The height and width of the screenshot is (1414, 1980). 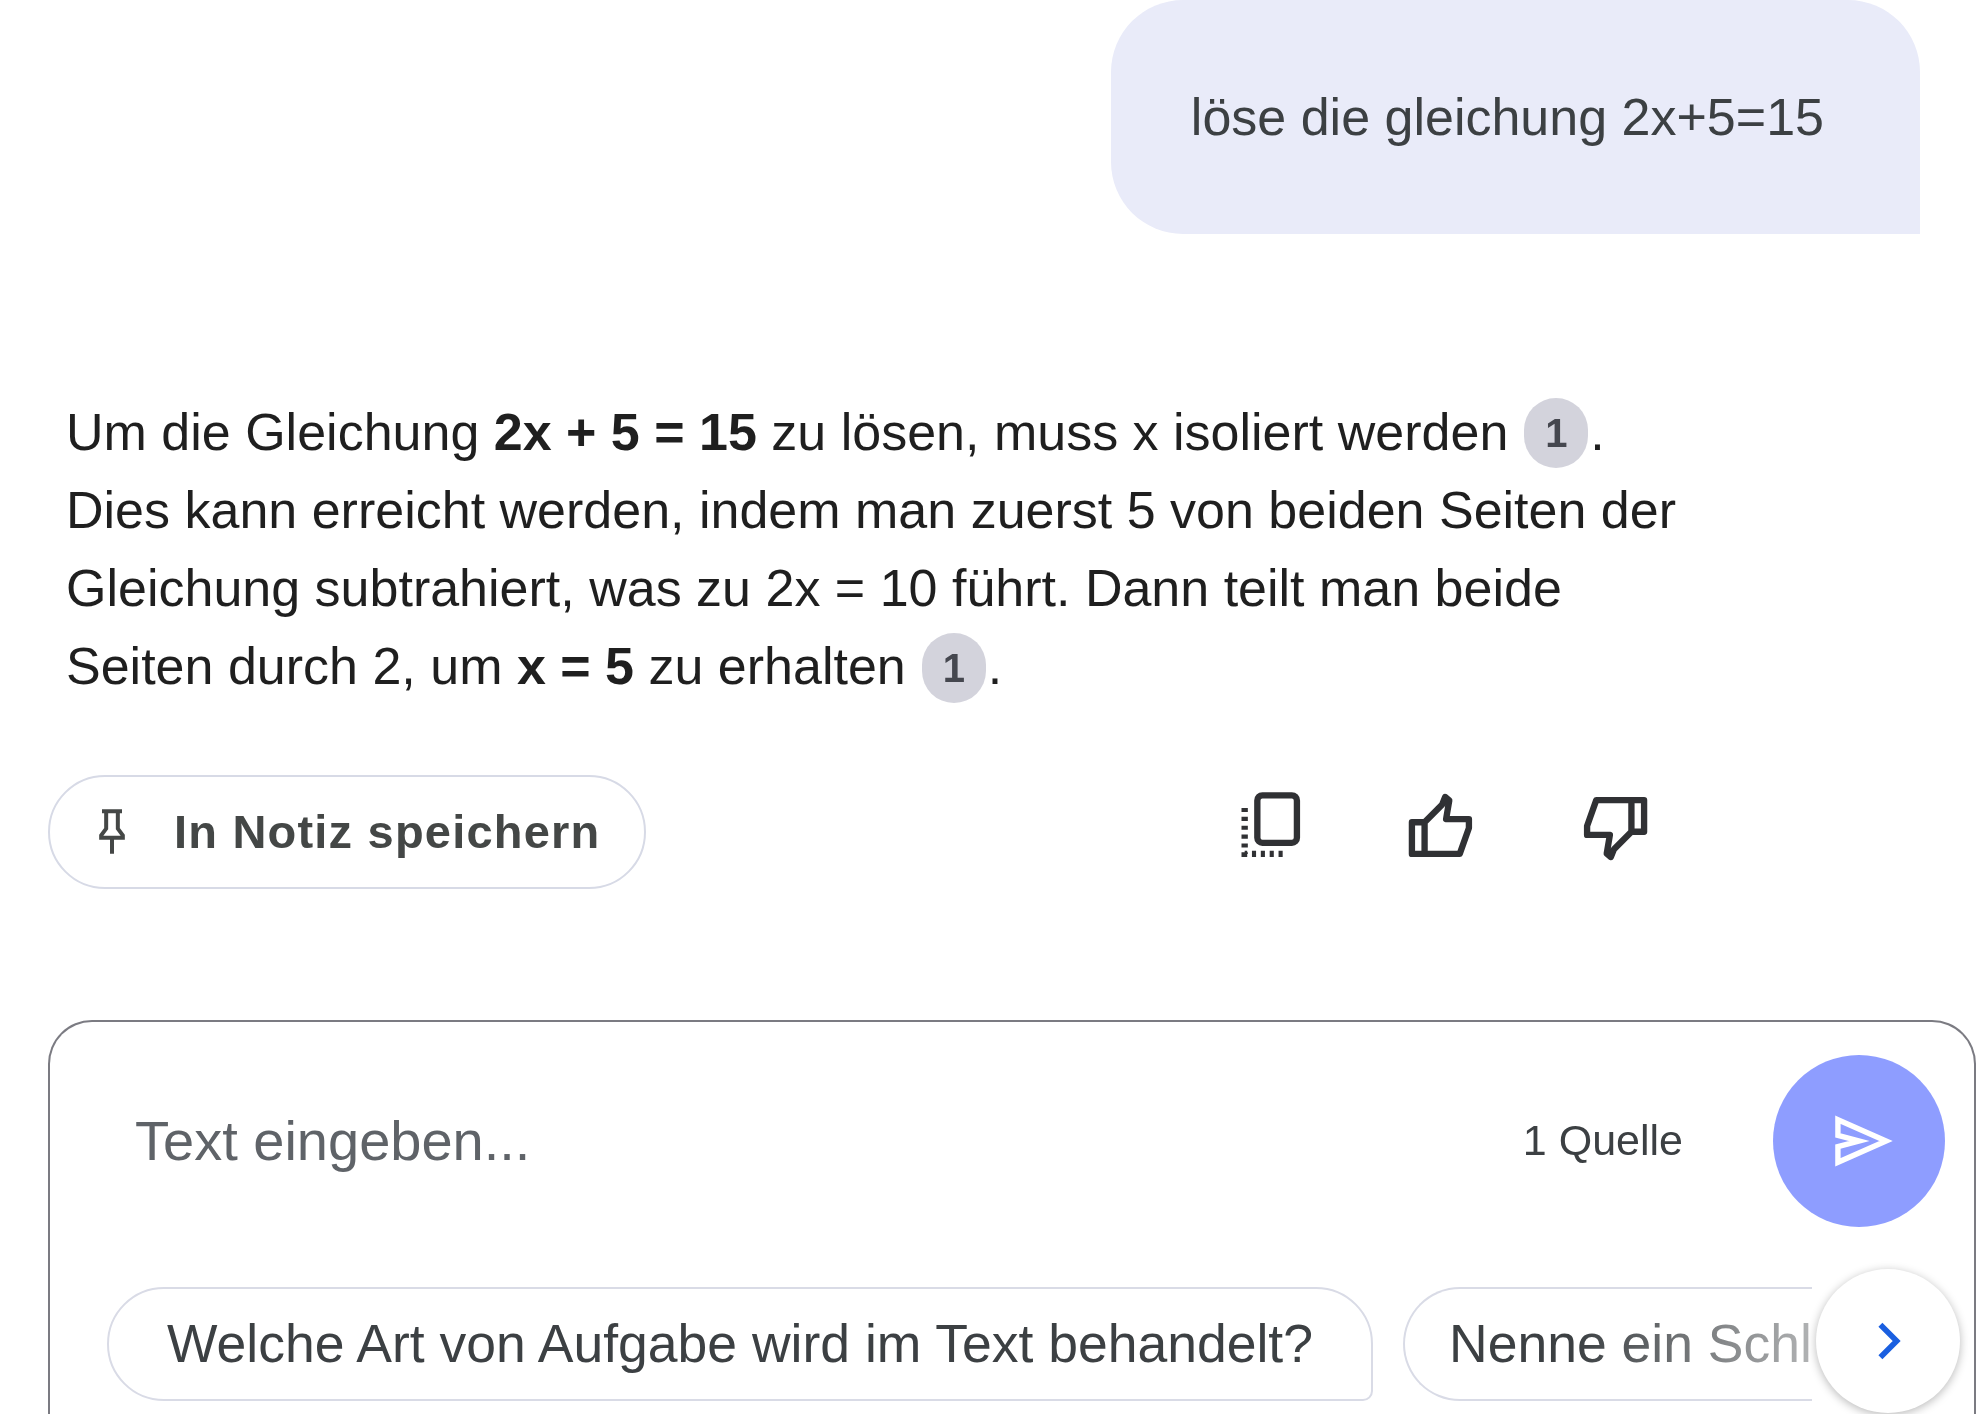 What do you see at coordinates (1602, 1141) in the screenshot?
I see `source-count: 1 Quelle` at bounding box center [1602, 1141].